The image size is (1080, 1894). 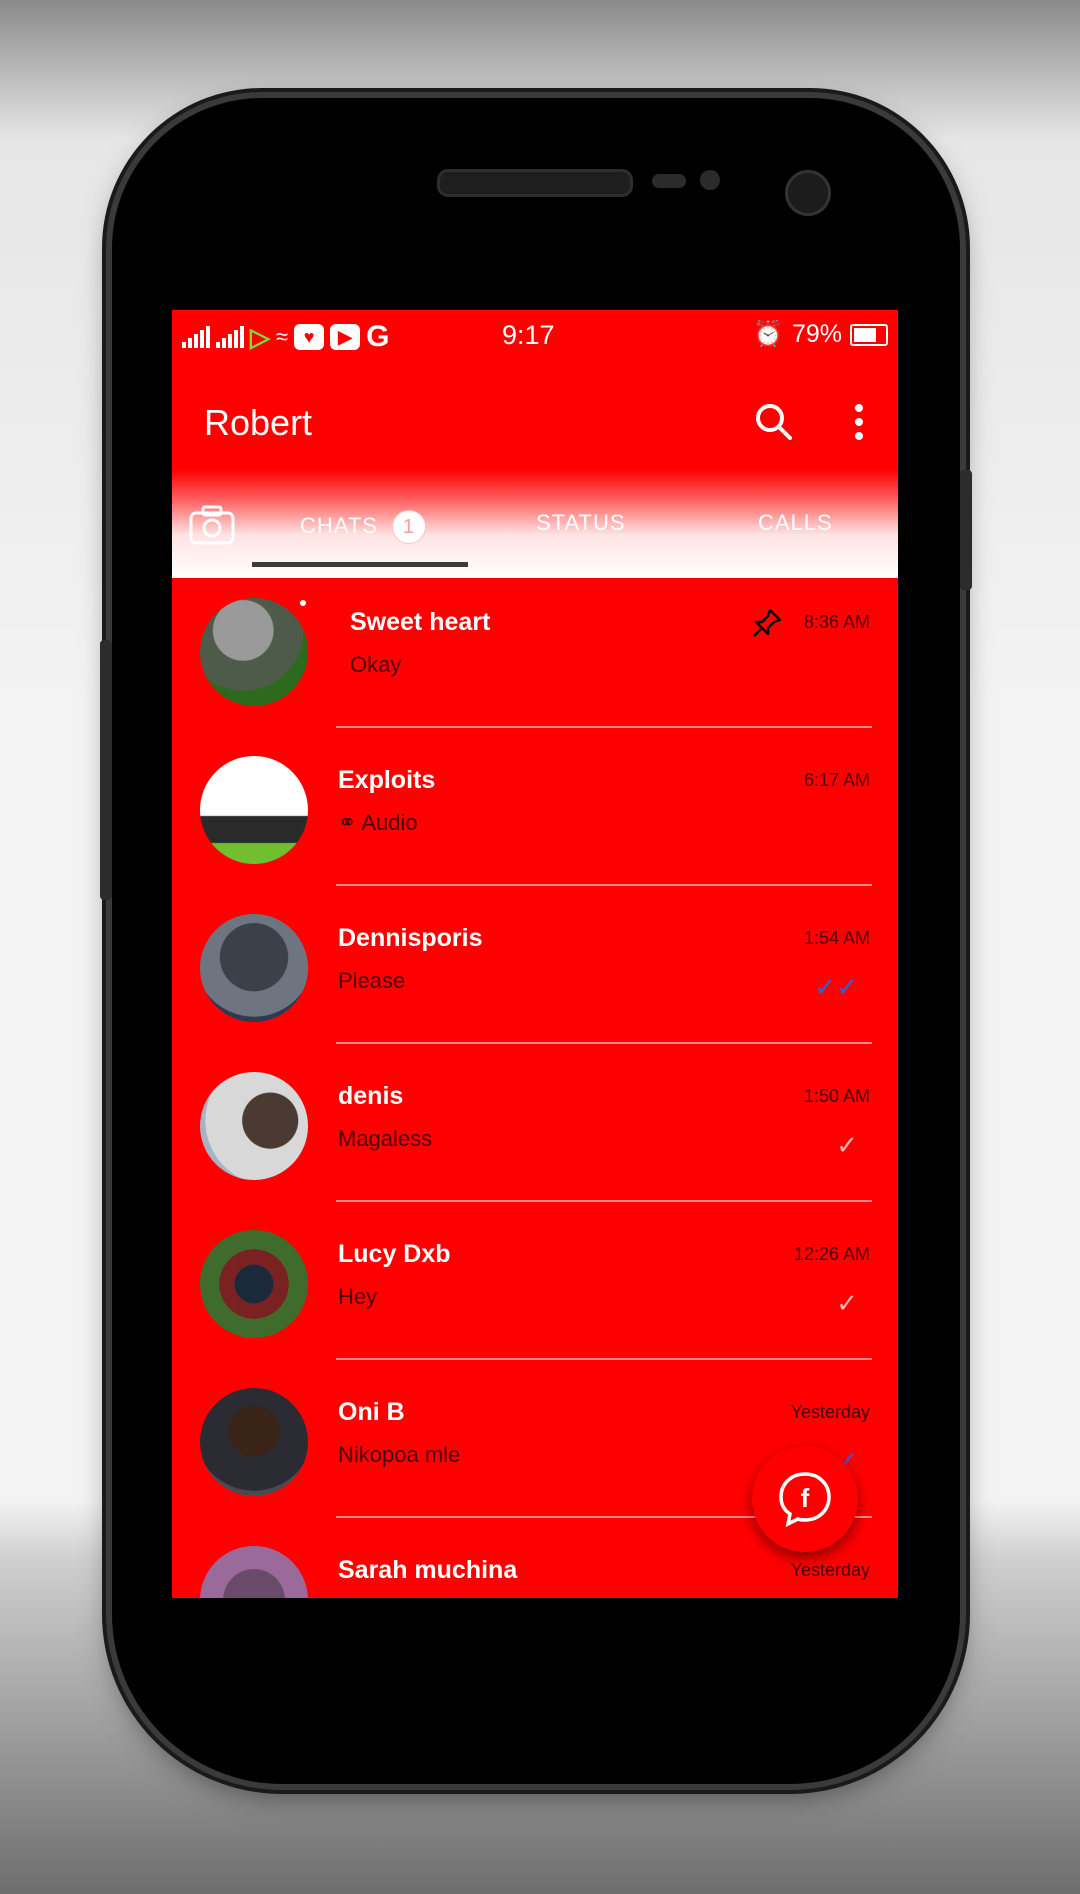 What do you see at coordinates (372, 980) in the screenshot?
I see `chat-message: Please` at bounding box center [372, 980].